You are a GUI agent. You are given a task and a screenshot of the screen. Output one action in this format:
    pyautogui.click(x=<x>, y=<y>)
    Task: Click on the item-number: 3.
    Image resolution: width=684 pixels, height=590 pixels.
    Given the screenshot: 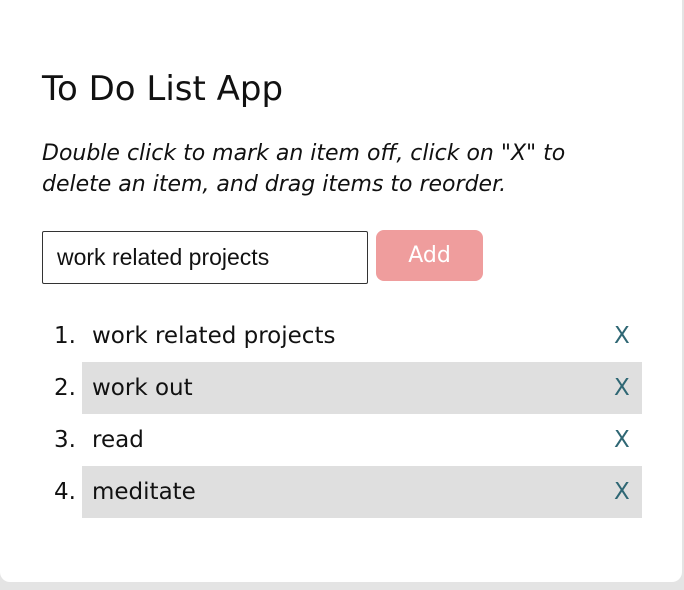 What is the action you would take?
    pyautogui.click(x=65, y=440)
    